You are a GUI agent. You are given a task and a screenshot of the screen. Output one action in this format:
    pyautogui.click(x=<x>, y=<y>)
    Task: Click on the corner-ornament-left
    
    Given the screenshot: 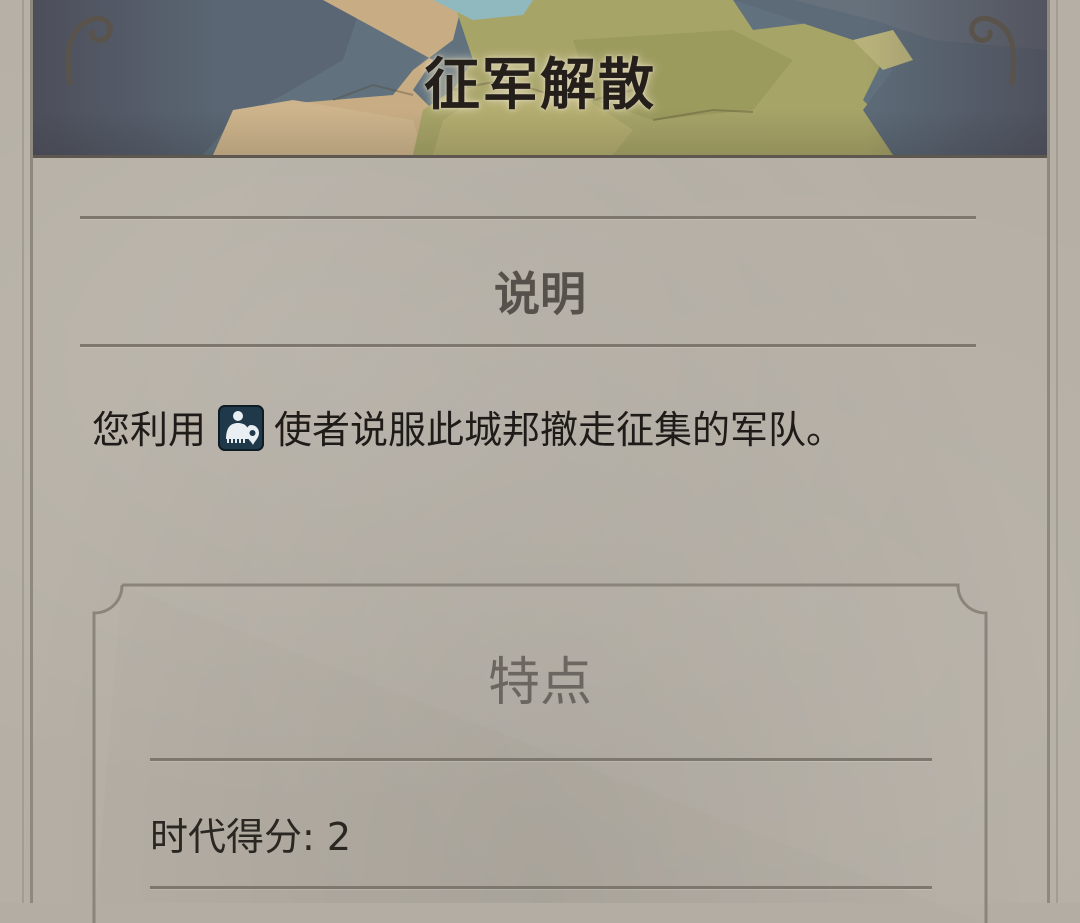 What is the action you would take?
    pyautogui.click(x=89, y=51)
    